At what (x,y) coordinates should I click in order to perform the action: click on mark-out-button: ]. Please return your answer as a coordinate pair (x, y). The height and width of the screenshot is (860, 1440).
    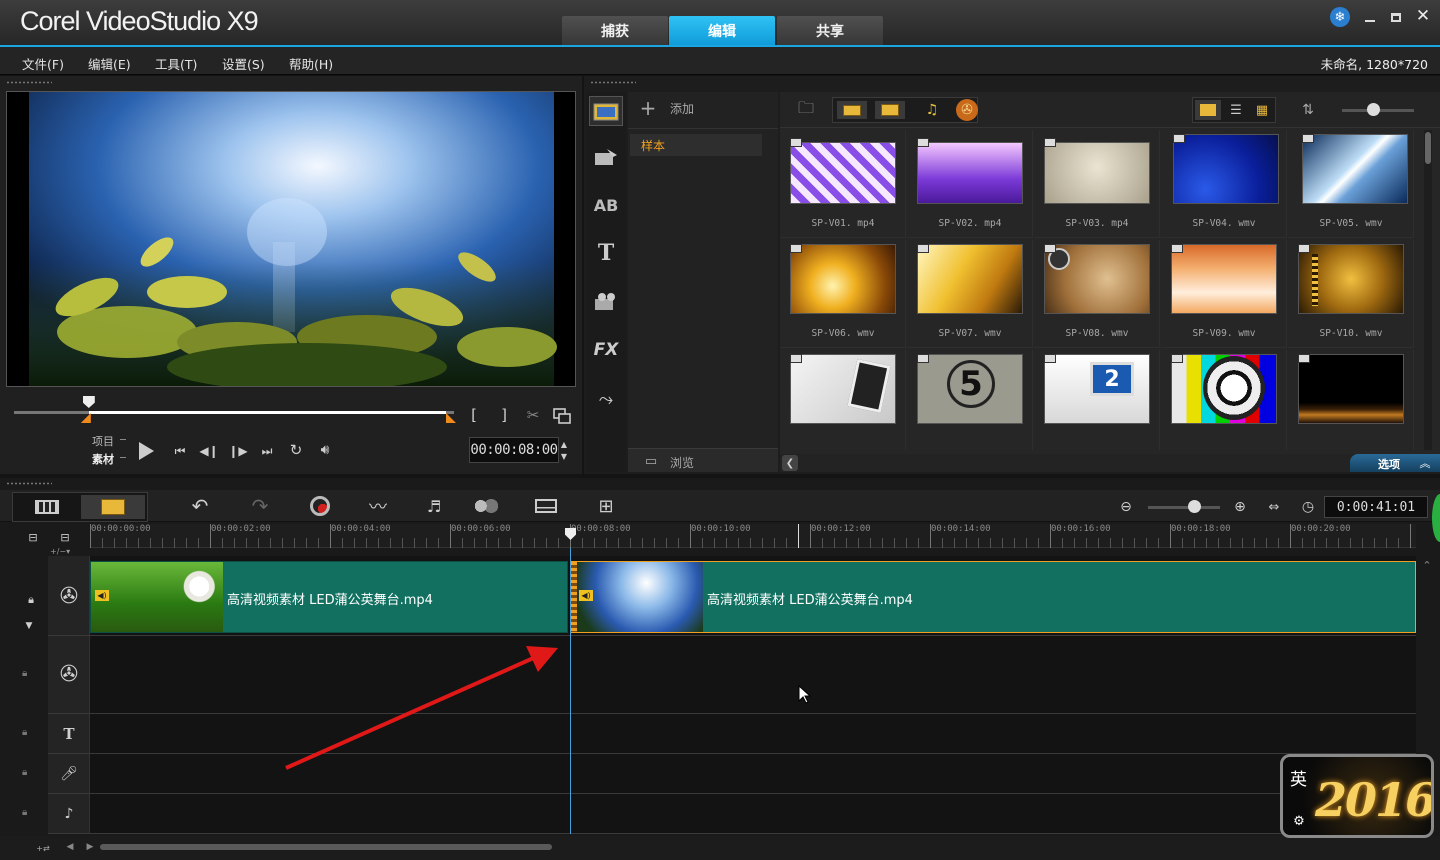
    Looking at the image, I should click on (504, 415).